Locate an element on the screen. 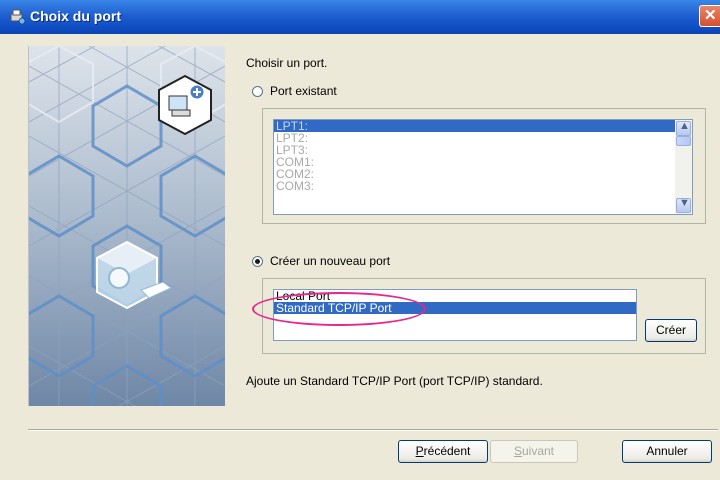 The image size is (720, 480). close-icon: ✕ is located at coordinates (710, 15).